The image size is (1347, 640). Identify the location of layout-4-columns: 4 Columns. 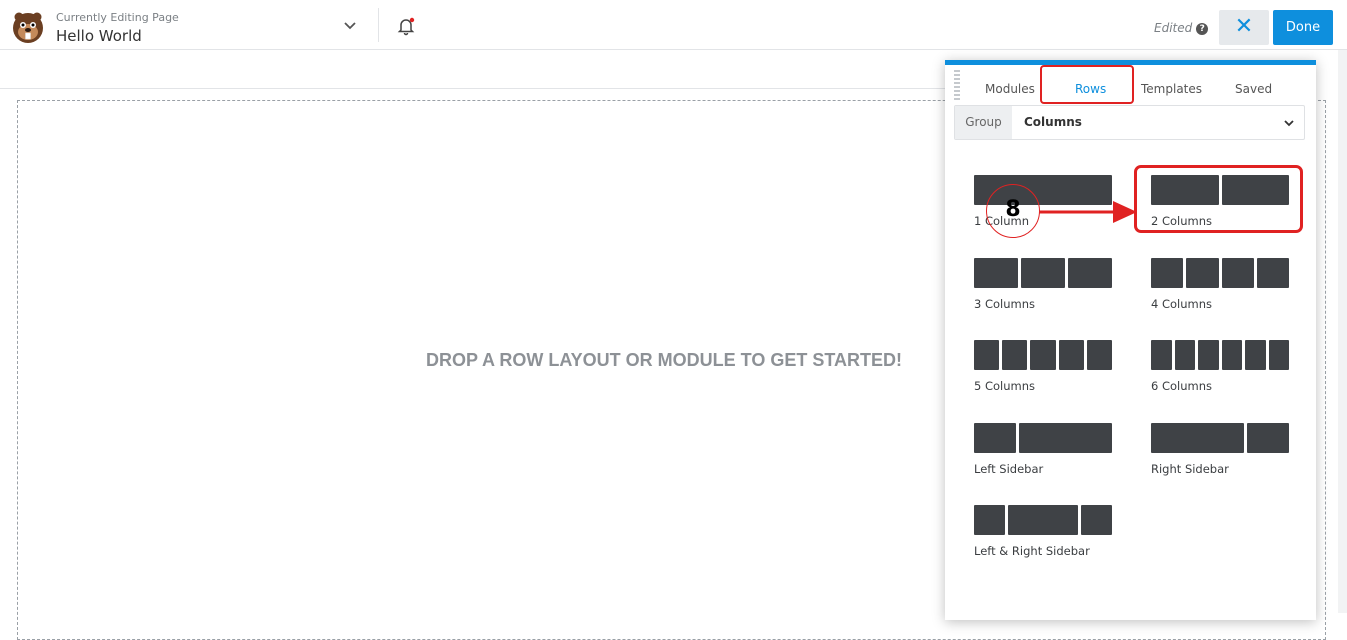
(1220, 289).